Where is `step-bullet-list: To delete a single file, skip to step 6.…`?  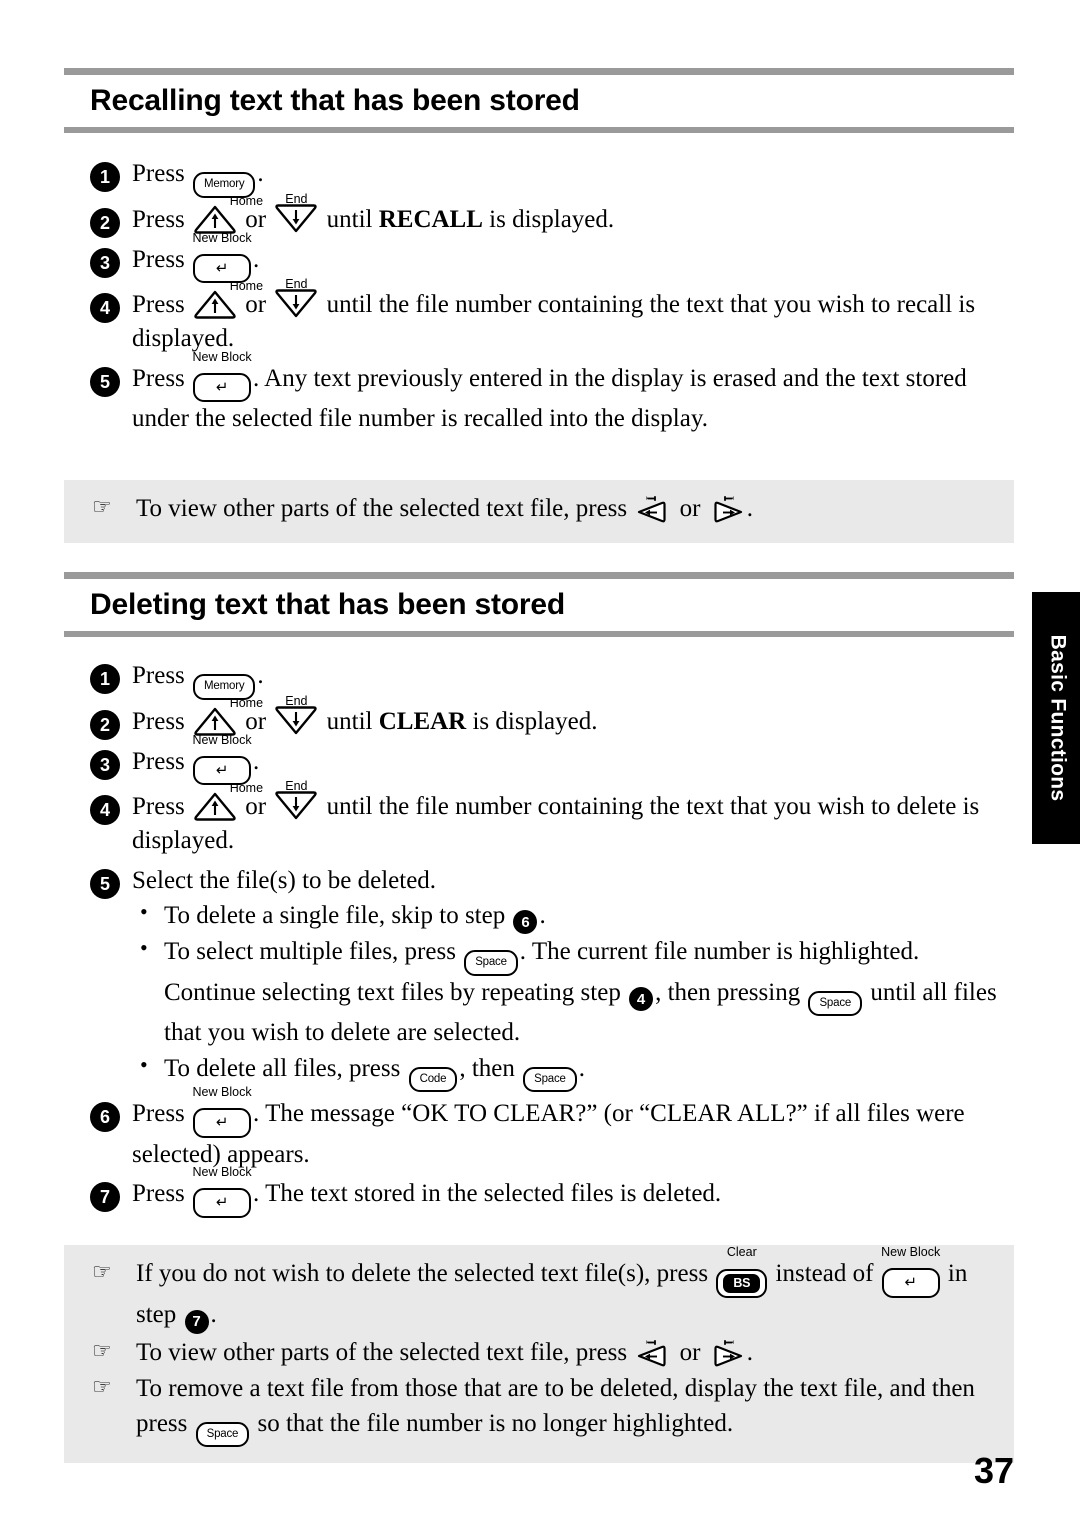 step-bullet-list: To delete a single file, skip to step 6.… is located at coordinates (573, 995).